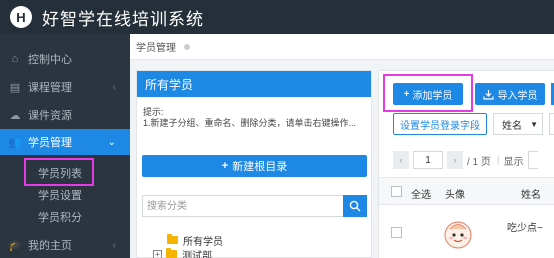 The image size is (554, 258). Describe the element at coordinates (260, 167) in the screenshot. I see `new-root-label: 新建根目录` at that location.